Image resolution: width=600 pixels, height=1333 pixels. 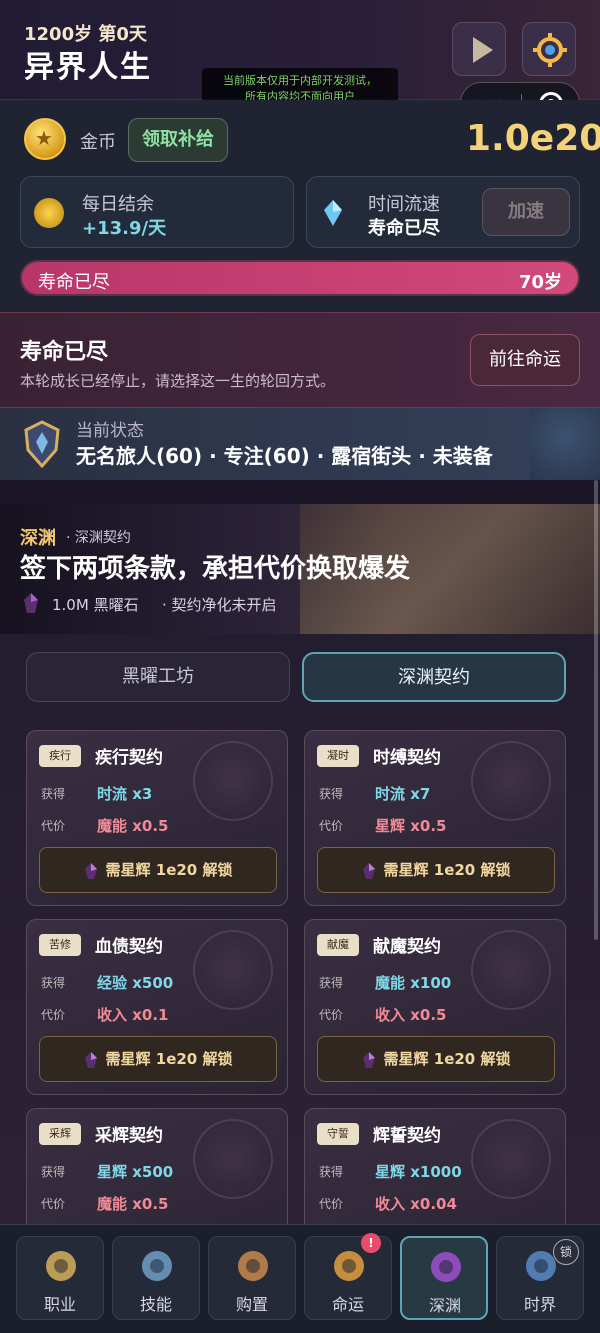 I want to click on contract-card: 献魔 献魔契约获得 魔能 x100 代价 收入 x0.5 需星辉 1e20 解锁, so click(x=435, y=1007).